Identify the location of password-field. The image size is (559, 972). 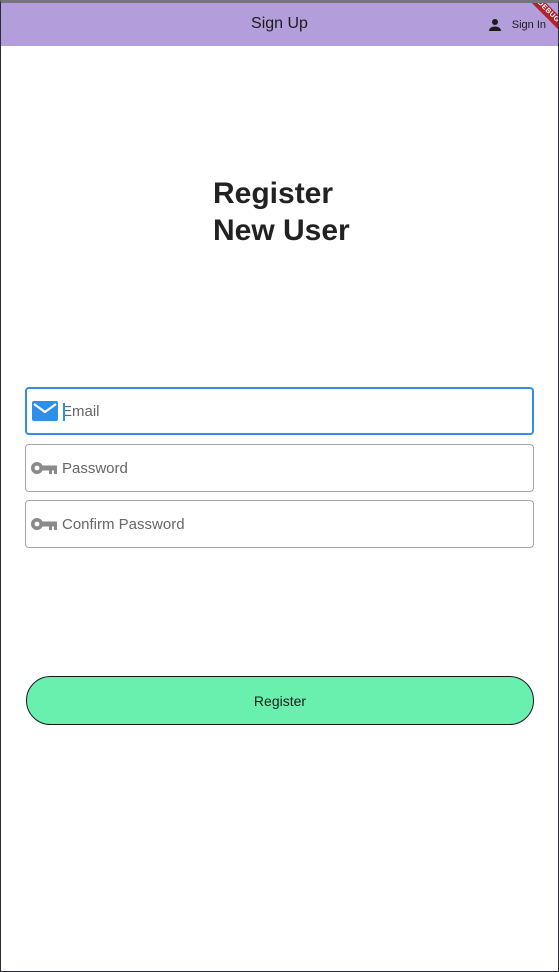
(279, 468).